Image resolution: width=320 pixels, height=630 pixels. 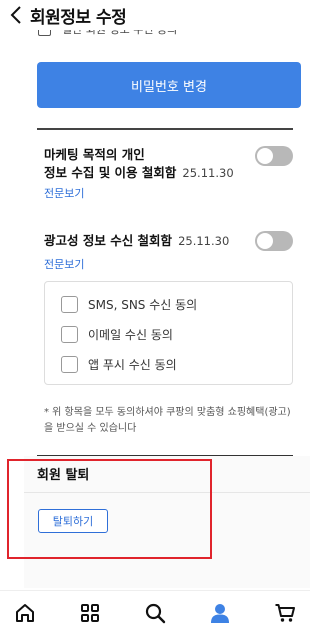 I want to click on marketing-terms-link: 전문보기, so click(x=64, y=193).